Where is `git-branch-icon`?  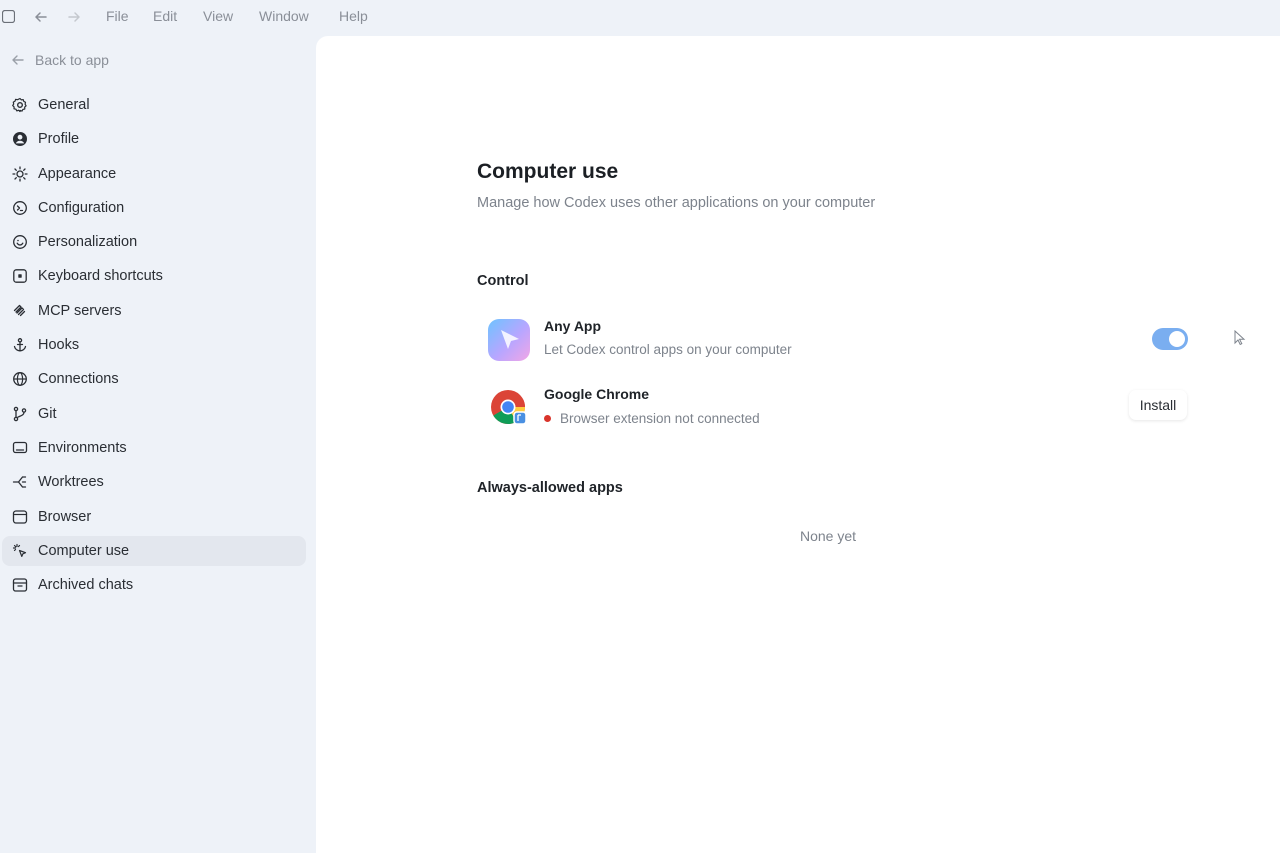
git-branch-icon is located at coordinates (20, 413).